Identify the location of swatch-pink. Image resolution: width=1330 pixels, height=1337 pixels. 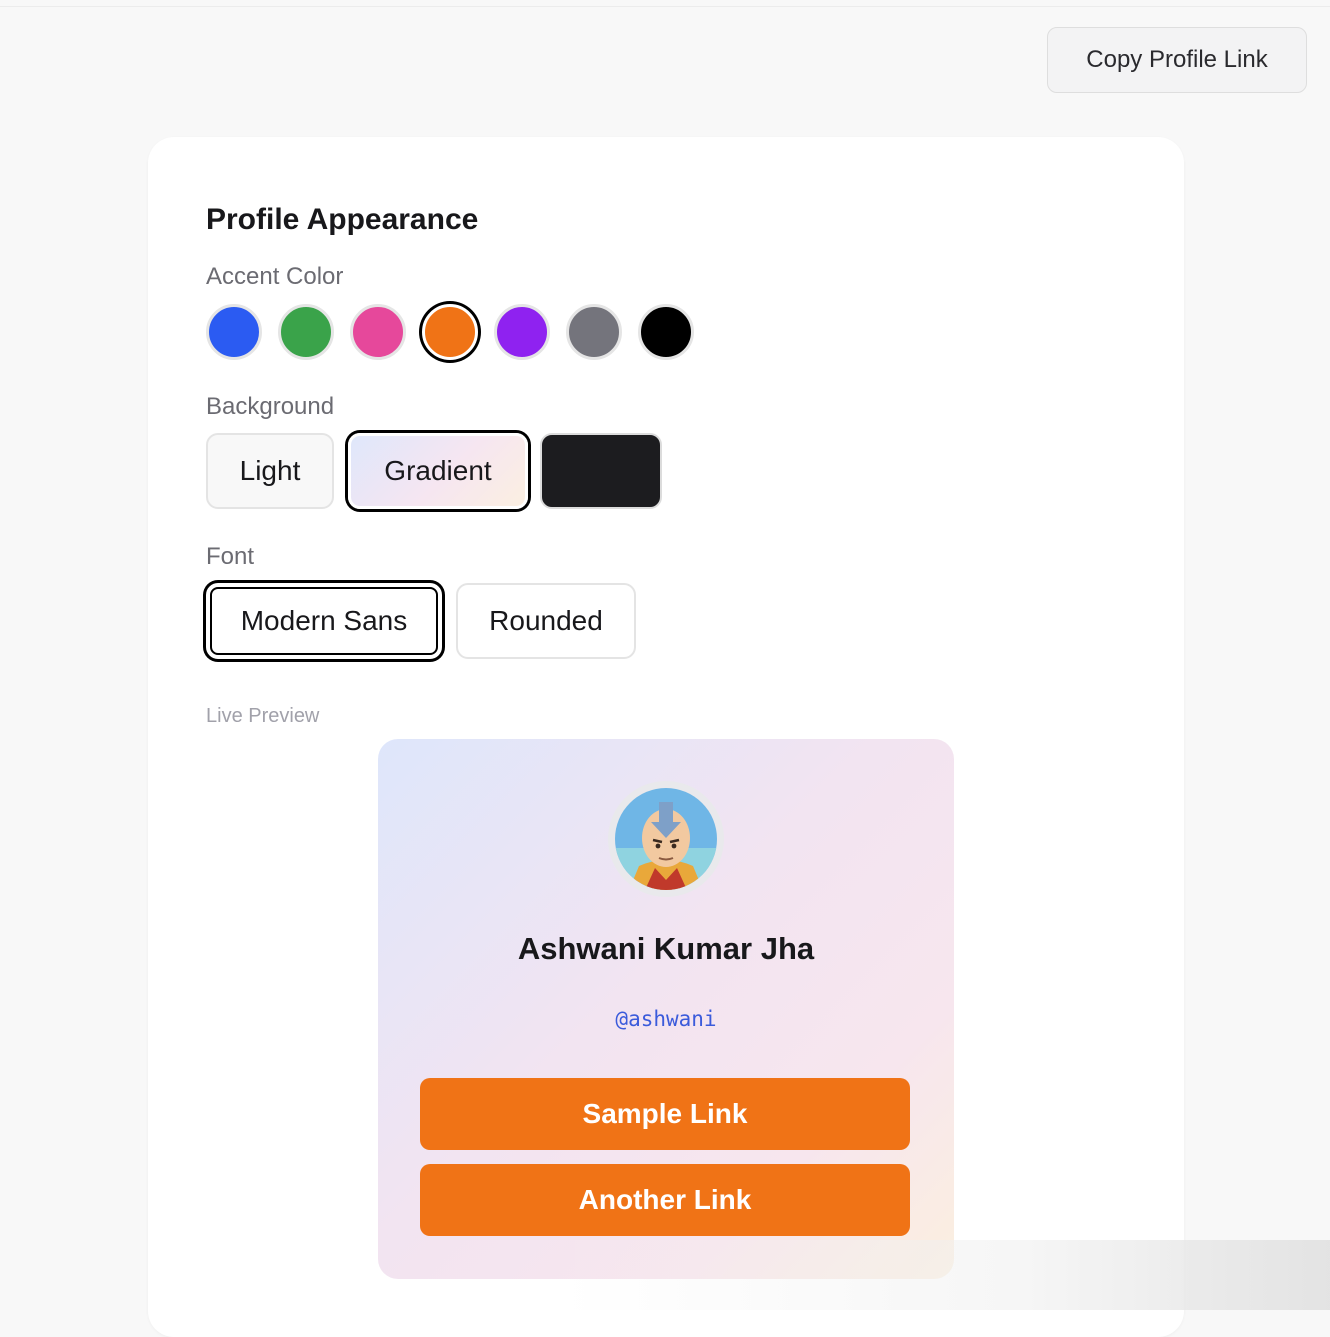
(378, 332).